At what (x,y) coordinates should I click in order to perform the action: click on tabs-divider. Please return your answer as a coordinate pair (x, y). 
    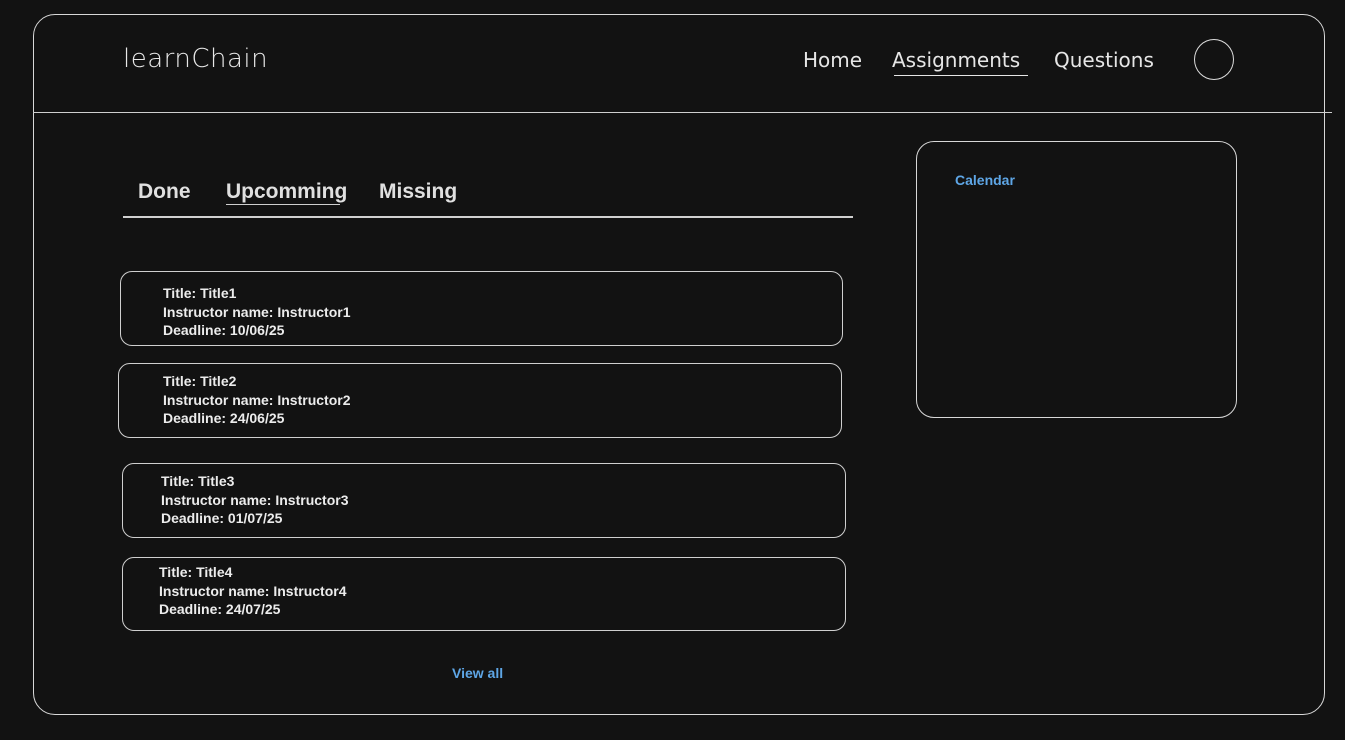
    Looking at the image, I should click on (488, 217).